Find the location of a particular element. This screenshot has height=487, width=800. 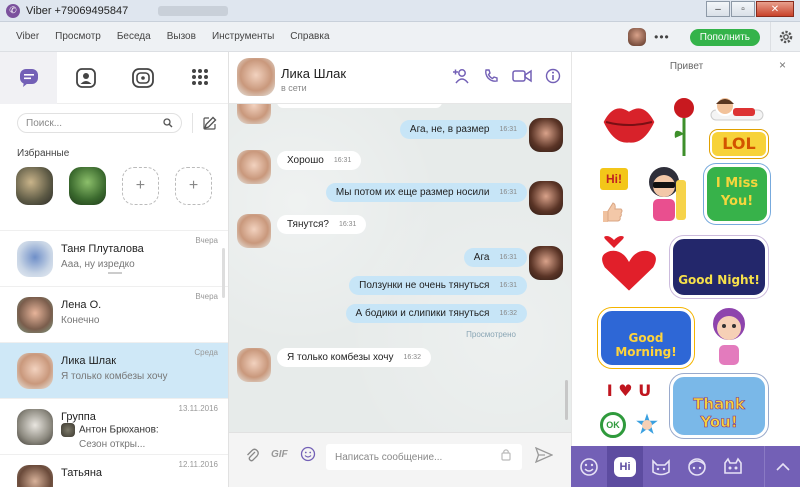

compose-button is located at coordinates (204, 123).